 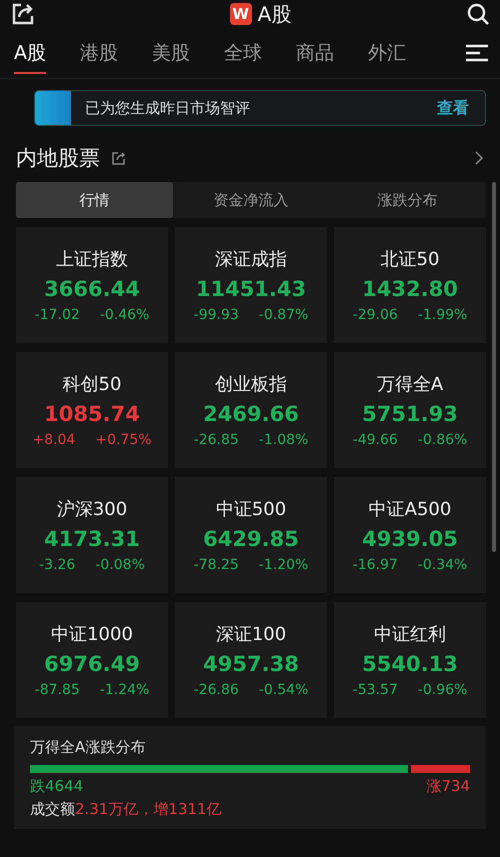 I want to click on index-percent: -1.08%, so click(x=283, y=440).